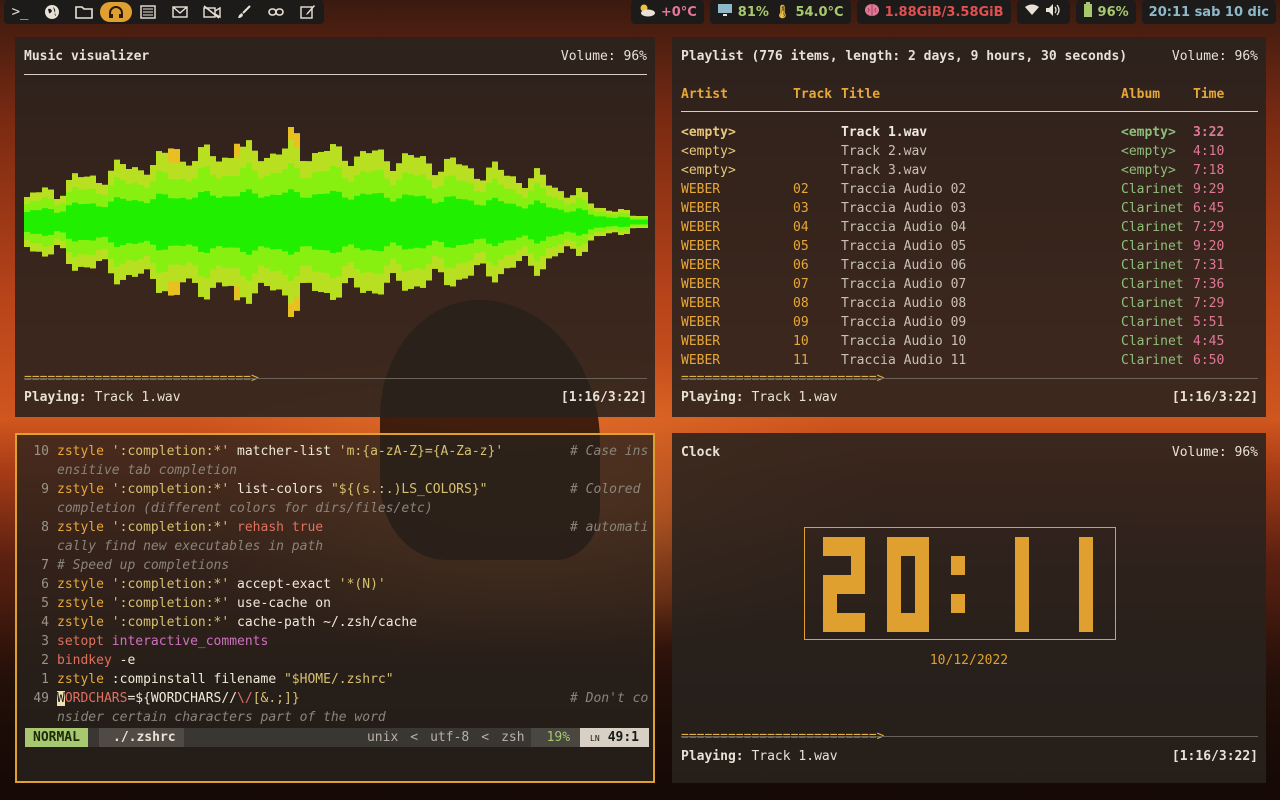 This screenshot has height=800, width=1280. I want to click on folder-icon, so click(84, 12).